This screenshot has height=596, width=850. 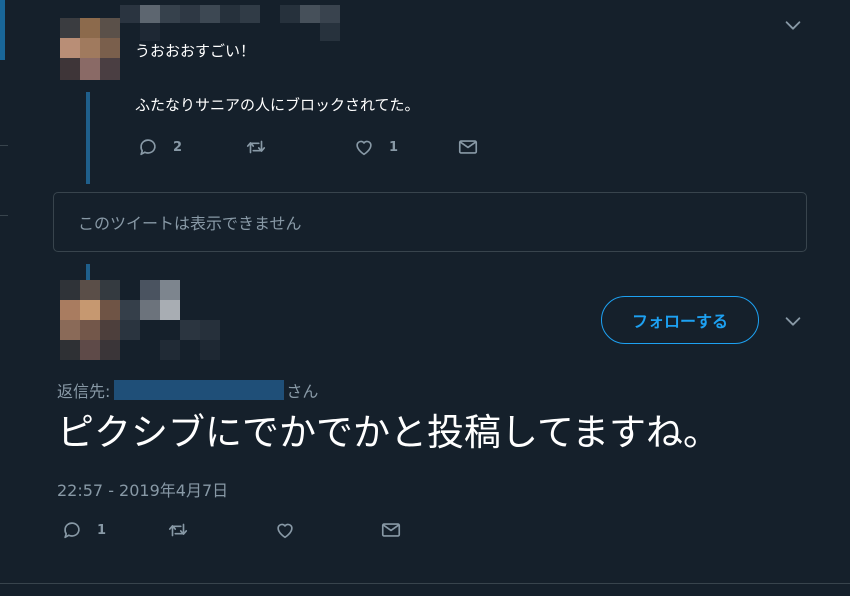 I want to click on tweet-text-line: ふたなりサニアの人にブロックされてた。, so click(x=277, y=105).